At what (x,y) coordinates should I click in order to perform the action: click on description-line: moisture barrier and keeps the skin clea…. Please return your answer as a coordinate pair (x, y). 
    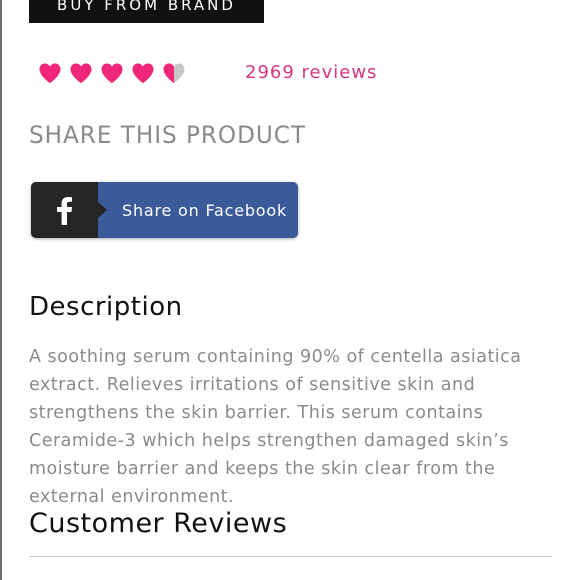
    Looking at the image, I should click on (262, 469).